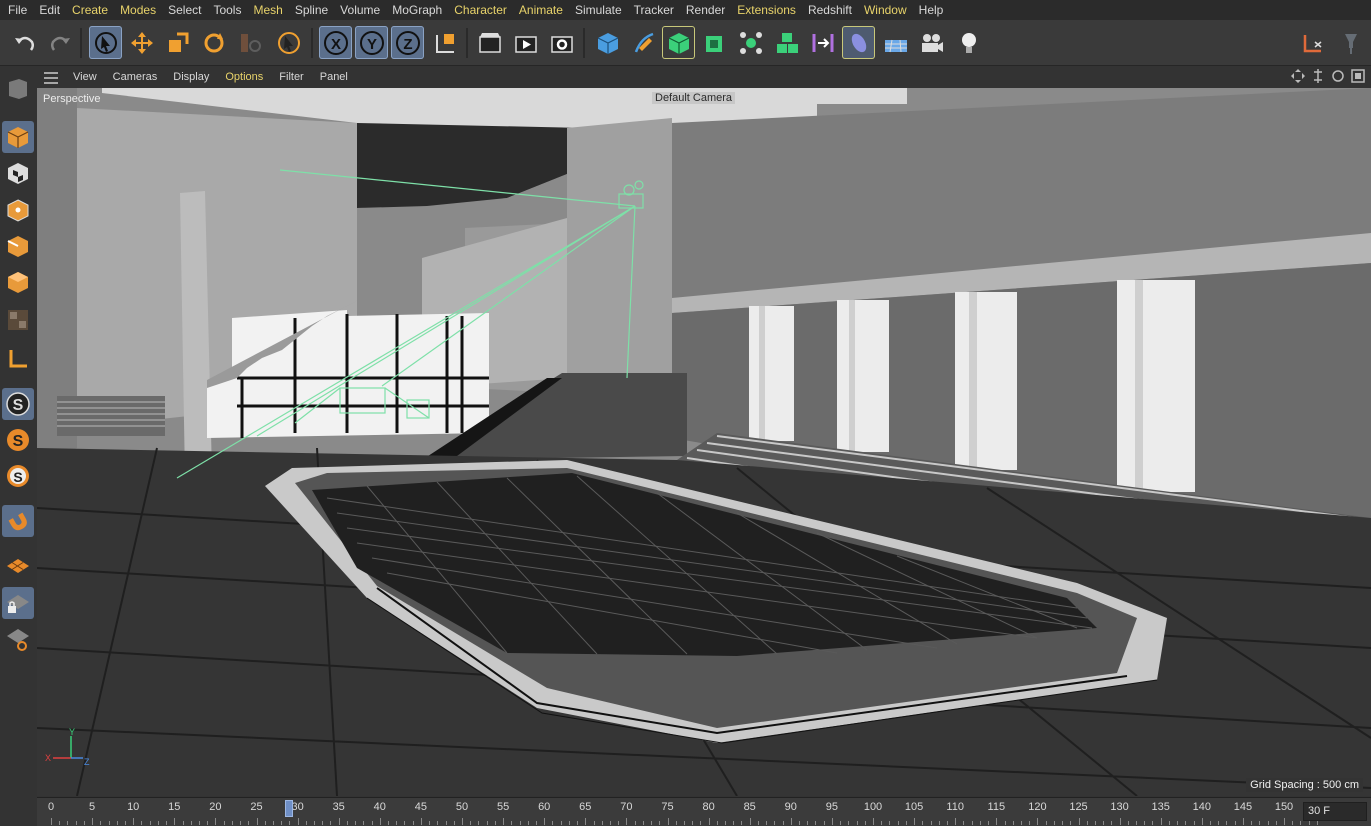 This screenshot has width=1371, height=826. I want to click on snap-button: S, so click(18, 404).